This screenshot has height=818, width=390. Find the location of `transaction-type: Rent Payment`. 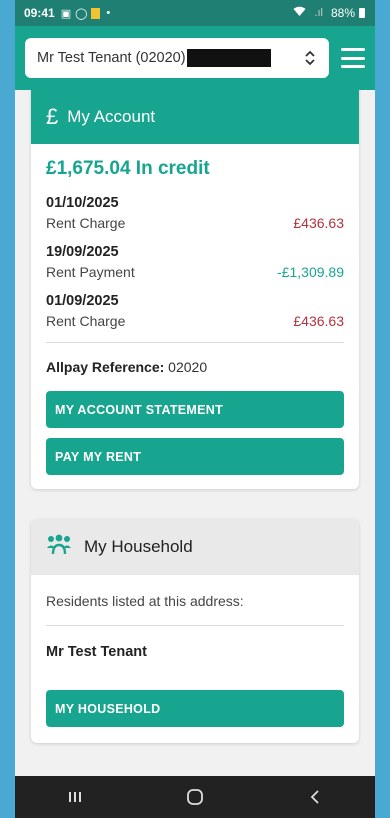

transaction-type: Rent Payment is located at coordinates (90, 272).